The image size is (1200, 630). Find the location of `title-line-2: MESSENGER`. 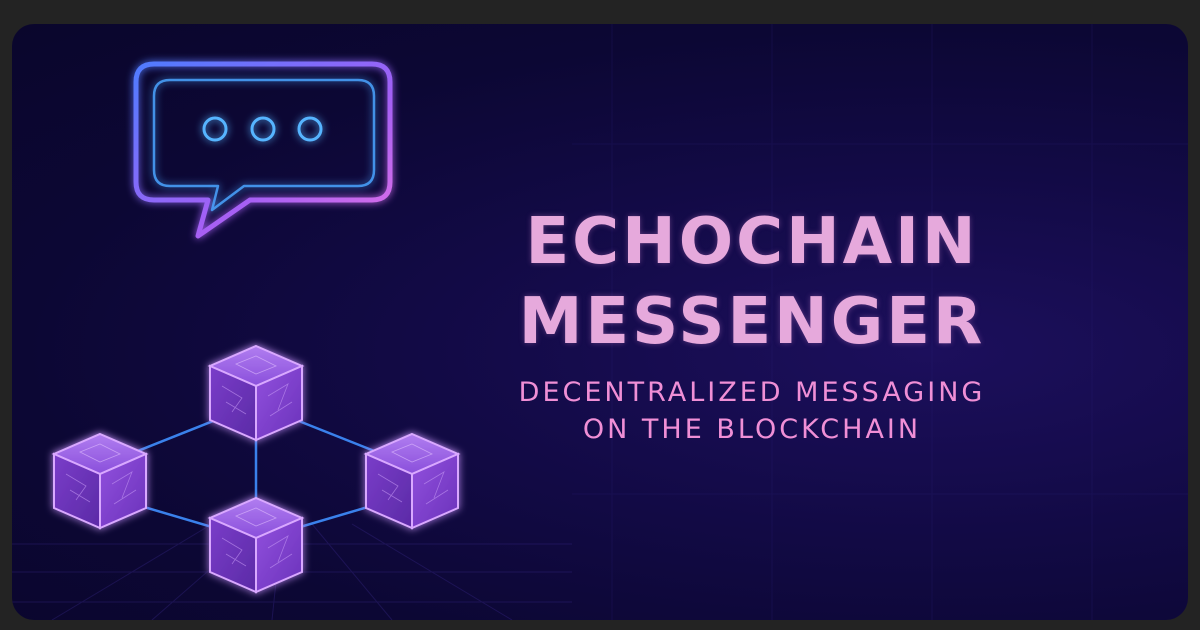

title-line-2: MESSENGER is located at coordinates (752, 322).